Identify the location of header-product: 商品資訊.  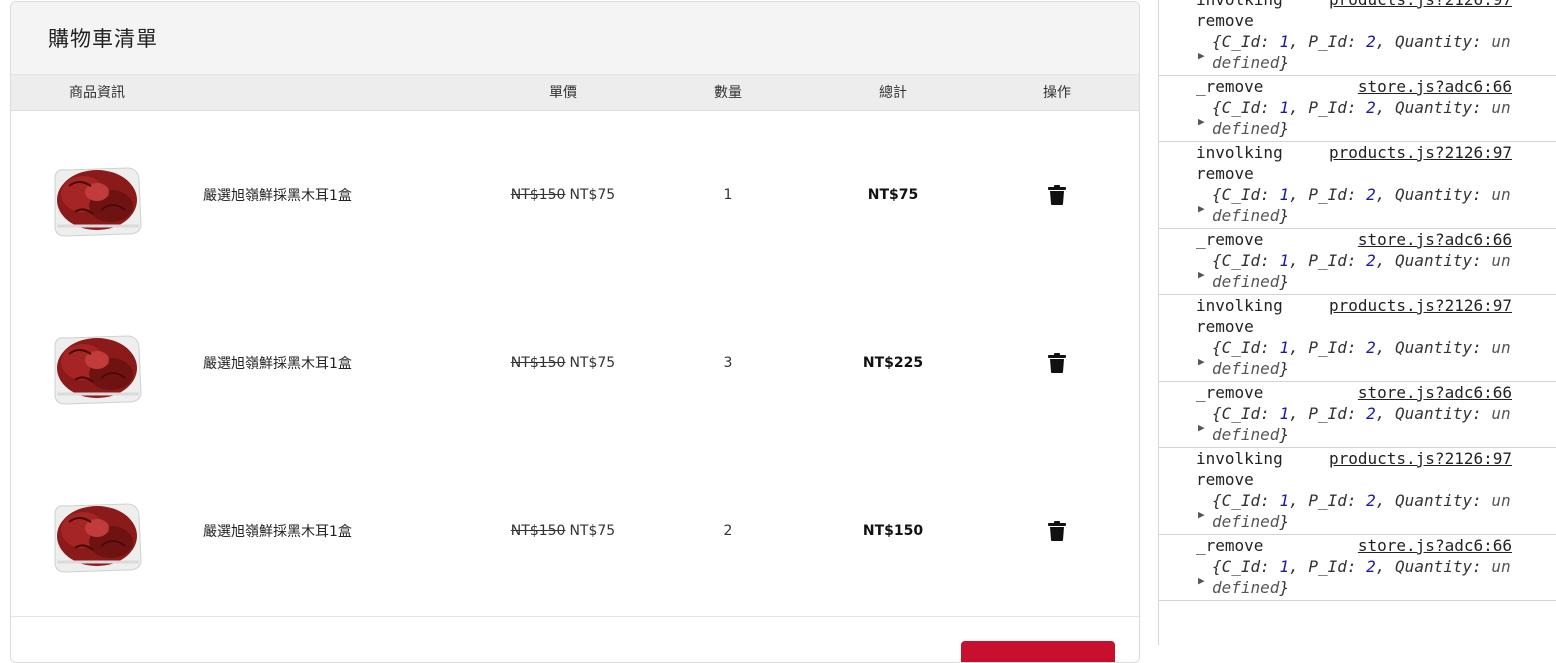
(97, 93).